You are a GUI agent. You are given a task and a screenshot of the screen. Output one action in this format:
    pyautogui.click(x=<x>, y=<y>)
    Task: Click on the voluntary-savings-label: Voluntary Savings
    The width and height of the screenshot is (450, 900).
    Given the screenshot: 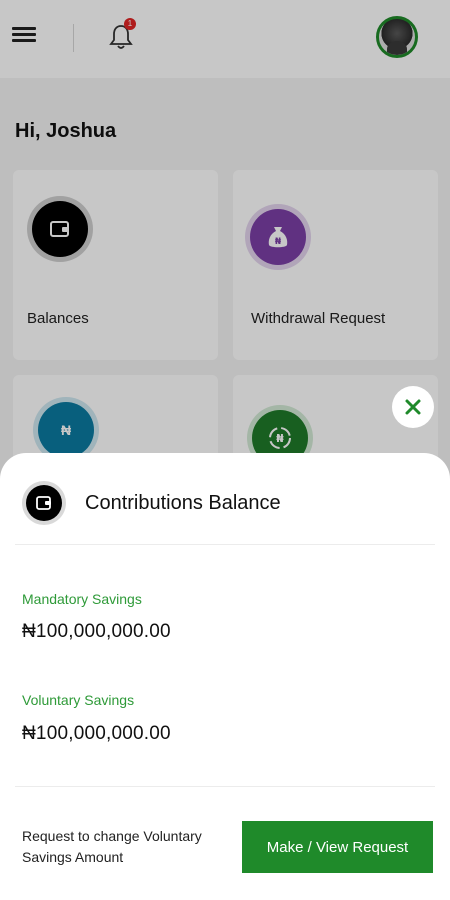 What is the action you would take?
    pyautogui.click(x=78, y=700)
    